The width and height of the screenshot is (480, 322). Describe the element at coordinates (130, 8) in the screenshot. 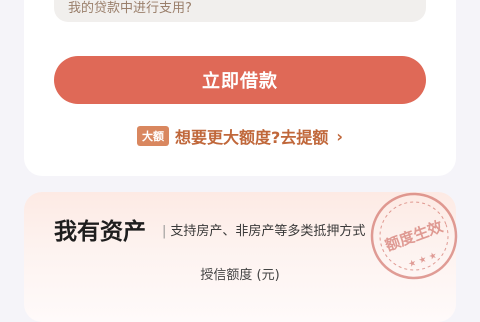

I see `usage-field-text: 我的贷款中进行支用?` at that location.